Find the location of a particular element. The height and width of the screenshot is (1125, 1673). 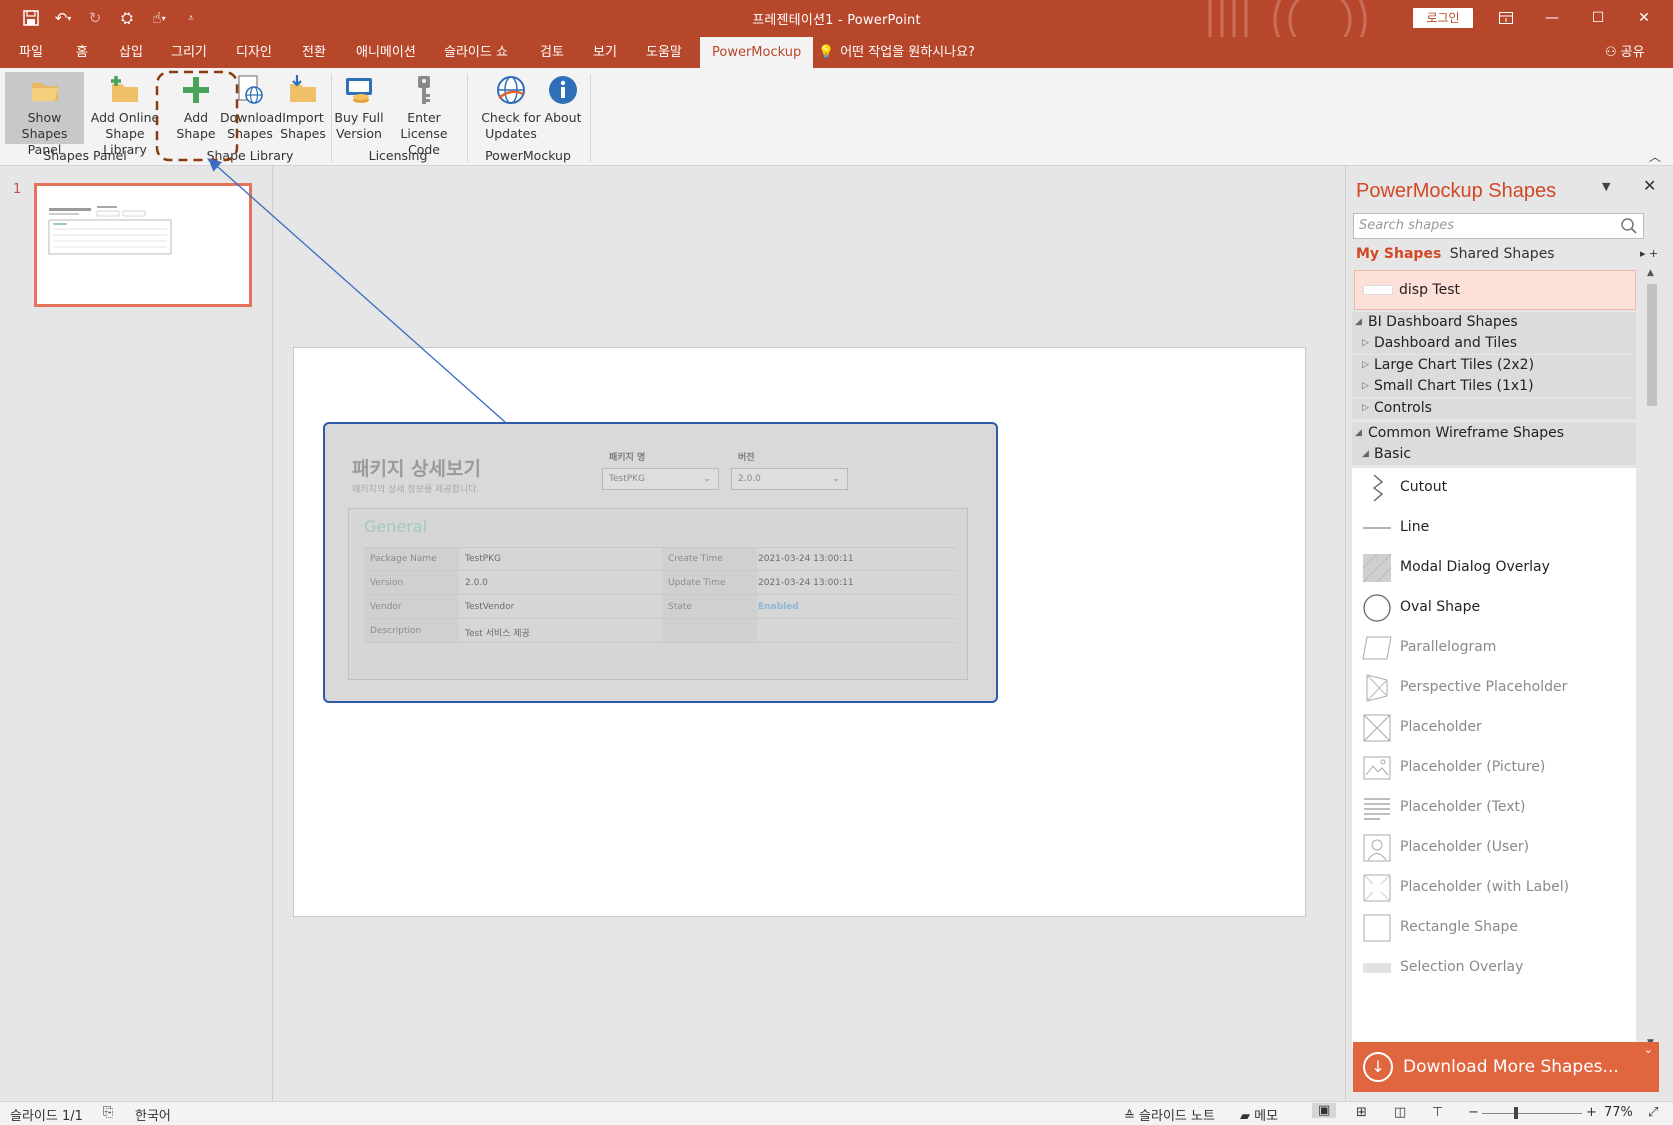

placeholder-icon is located at coordinates (1377, 728).